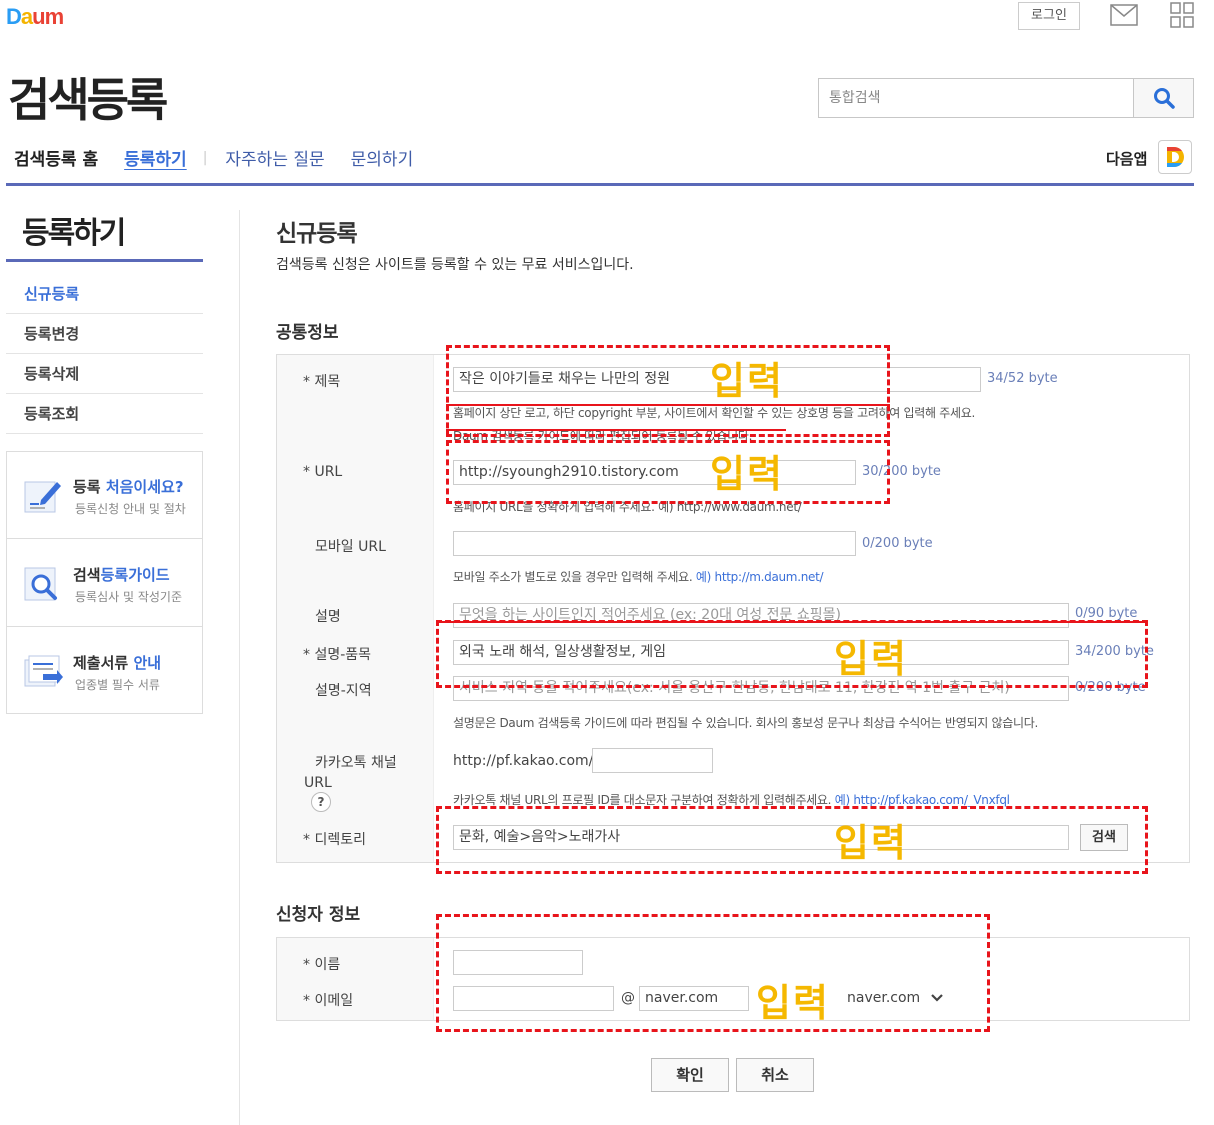 The width and height of the screenshot is (1214, 1125). Describe the element at coordinates (760, 577) in the screenshot. I see `mobile-help-link: 예) http://m.daum.net/` at that location.